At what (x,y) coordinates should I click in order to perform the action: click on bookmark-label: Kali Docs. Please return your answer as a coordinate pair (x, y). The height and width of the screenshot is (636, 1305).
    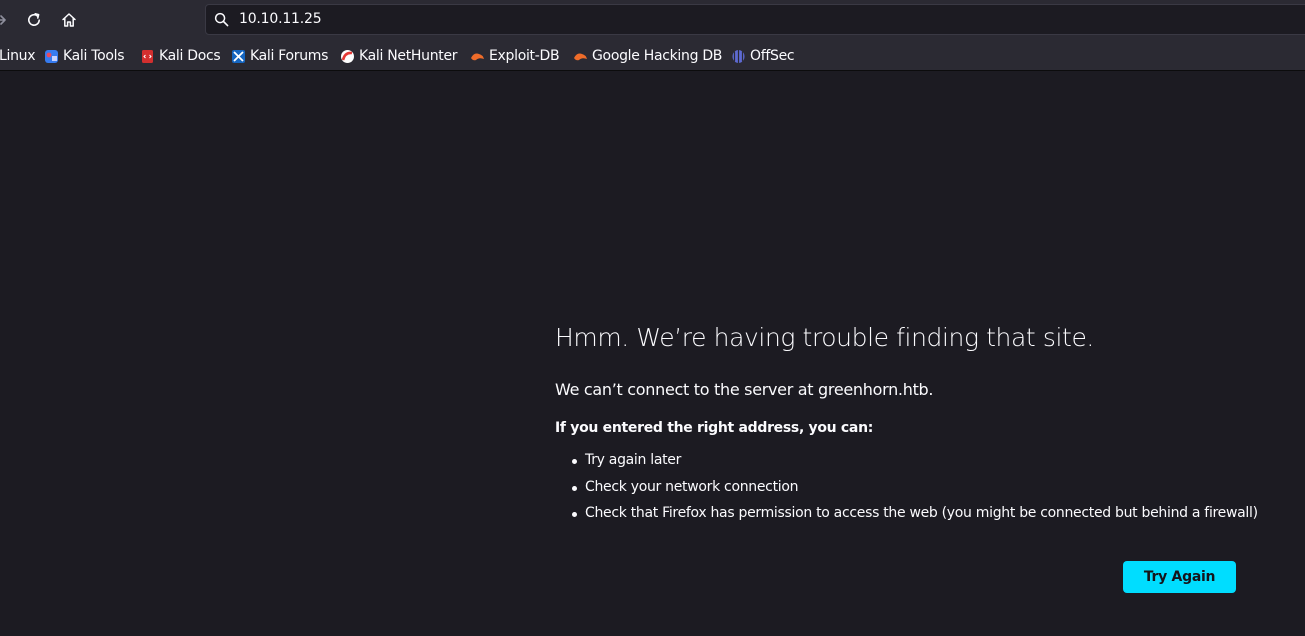
    Looking at the image, I should click on (190, 56).